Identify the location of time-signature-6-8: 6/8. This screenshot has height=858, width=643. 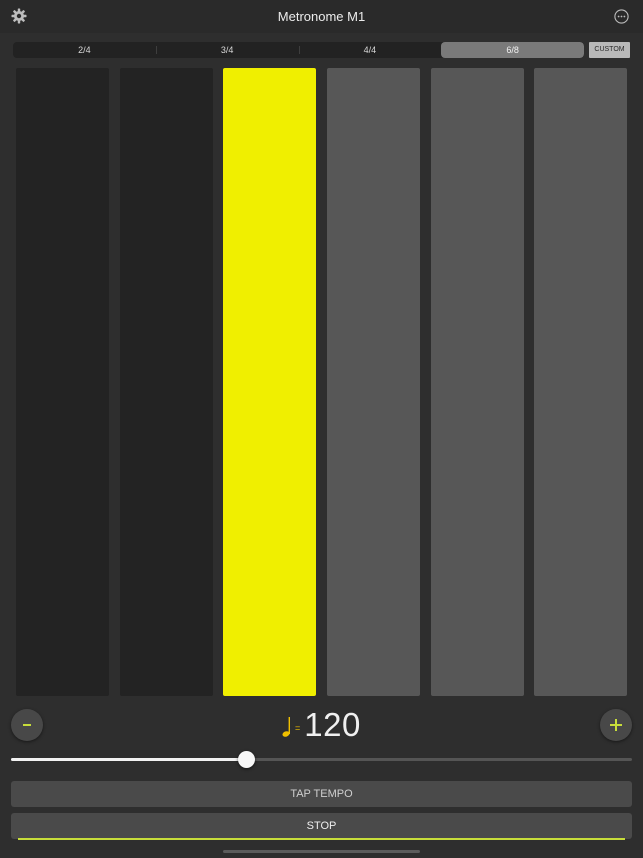
(512, 50).